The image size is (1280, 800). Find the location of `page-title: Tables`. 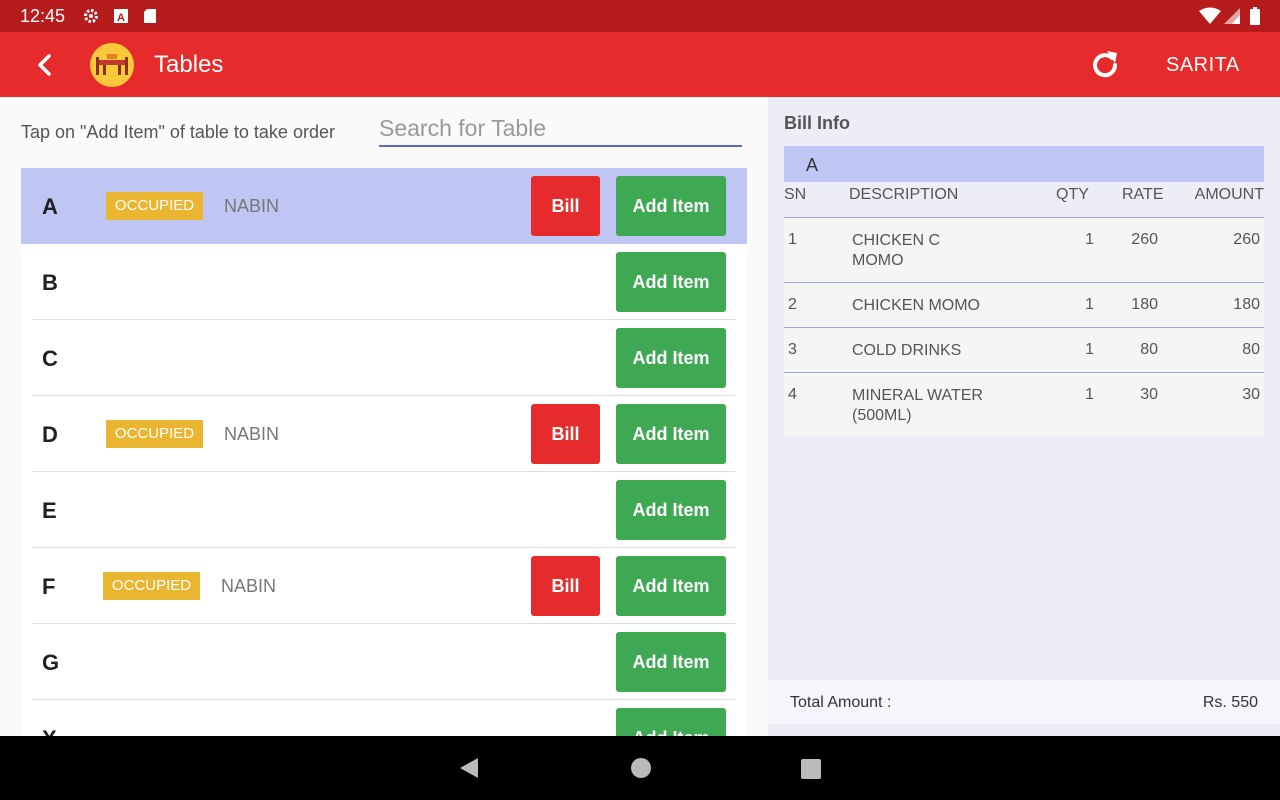

page-title: Tables is located at coordinates (189, 64).